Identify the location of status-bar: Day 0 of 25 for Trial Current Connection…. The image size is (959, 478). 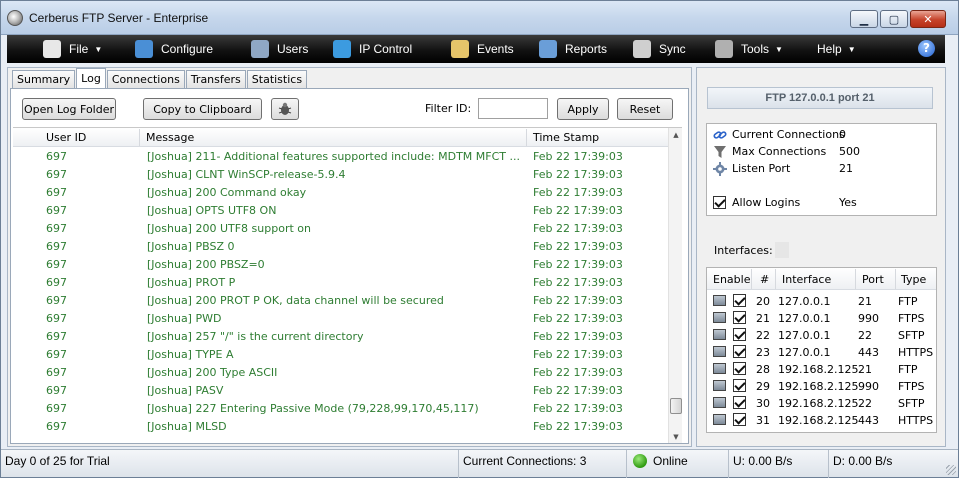
(479, 463).